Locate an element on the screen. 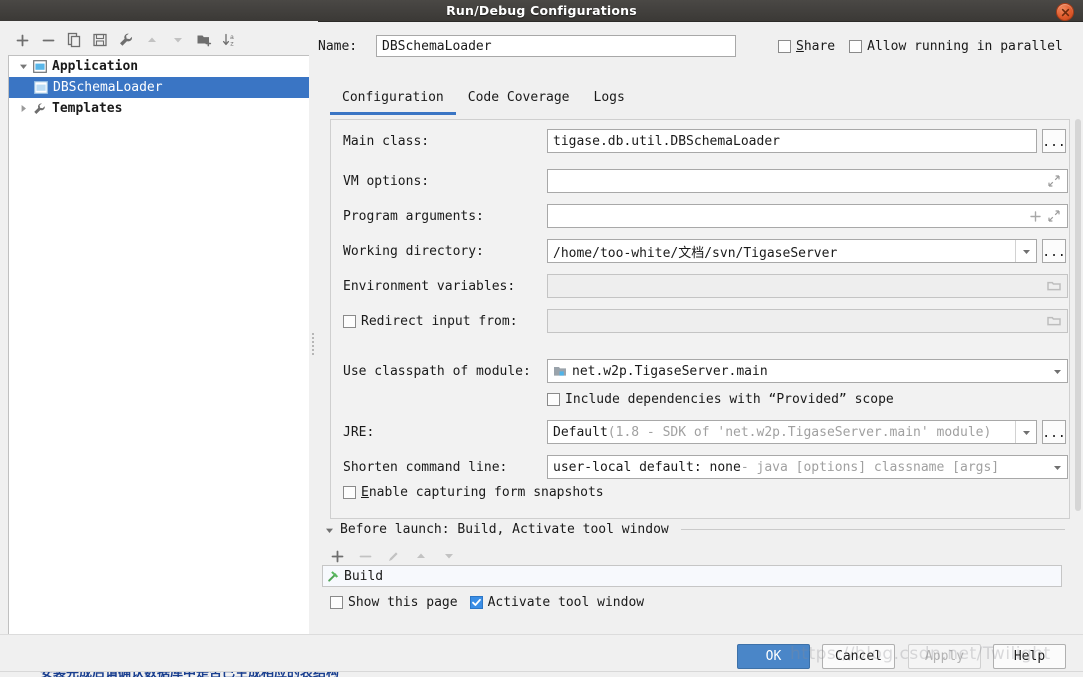 The width and height of the screenshot is (1083, 677). cancel-button: Cancel is located at coordinates (858, 656).